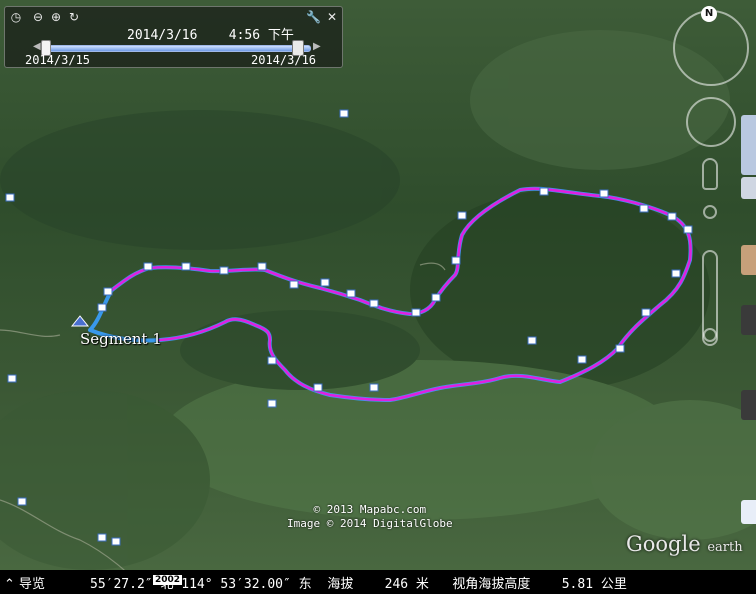  Describe the element at coordinates (663, 544) in the screenshot. I see `brand-name: Google` at that location.